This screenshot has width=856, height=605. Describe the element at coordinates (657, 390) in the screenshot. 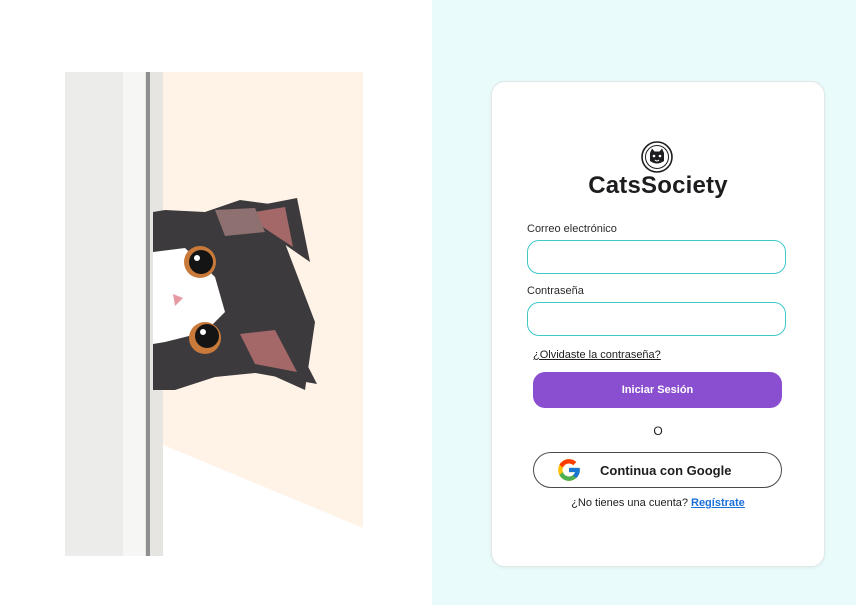

I see `login-button: Iniciar Sesión` at that location.